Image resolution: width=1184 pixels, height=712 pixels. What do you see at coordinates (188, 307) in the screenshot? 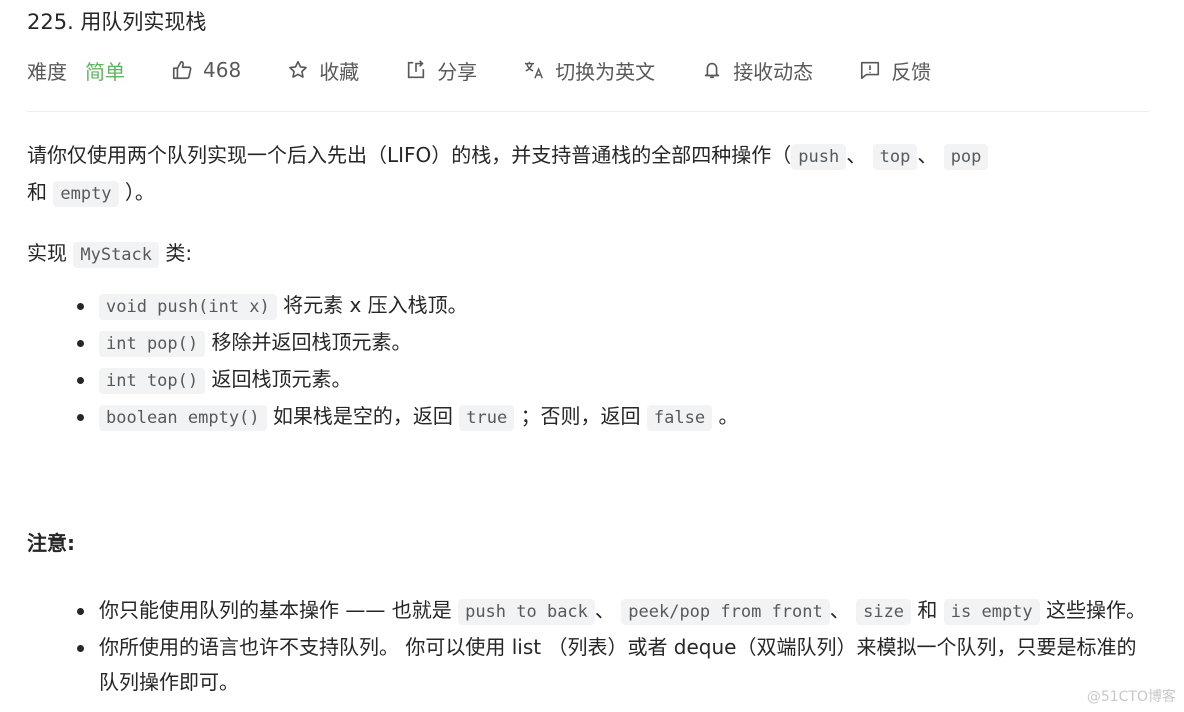
I see `method-signature: void push(int x)` at bounding box center [188, 307].